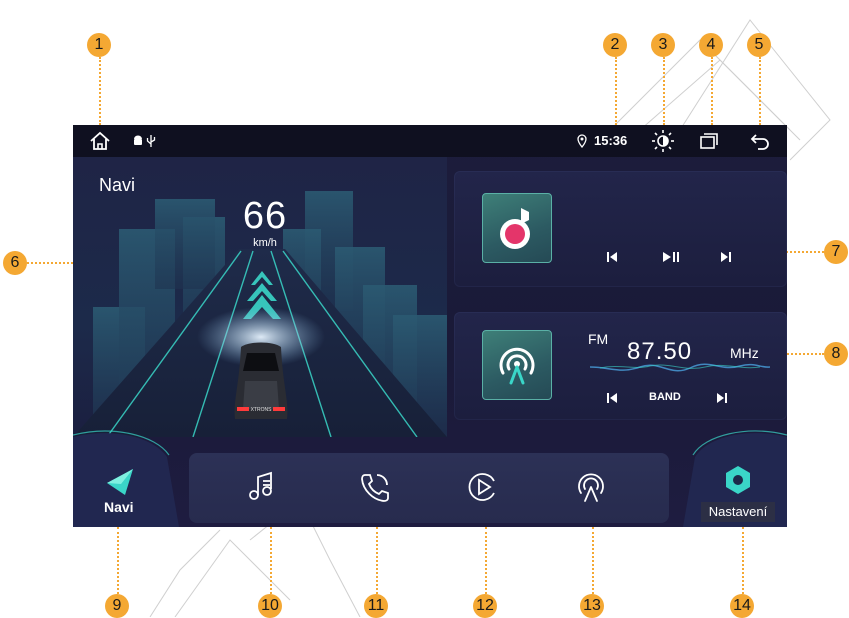 This screenshot has height=618, width=849. What do you see at coordinates (663, 141) in the screenshot?
I see `brightness-icon` at bounding box center [663, 141].